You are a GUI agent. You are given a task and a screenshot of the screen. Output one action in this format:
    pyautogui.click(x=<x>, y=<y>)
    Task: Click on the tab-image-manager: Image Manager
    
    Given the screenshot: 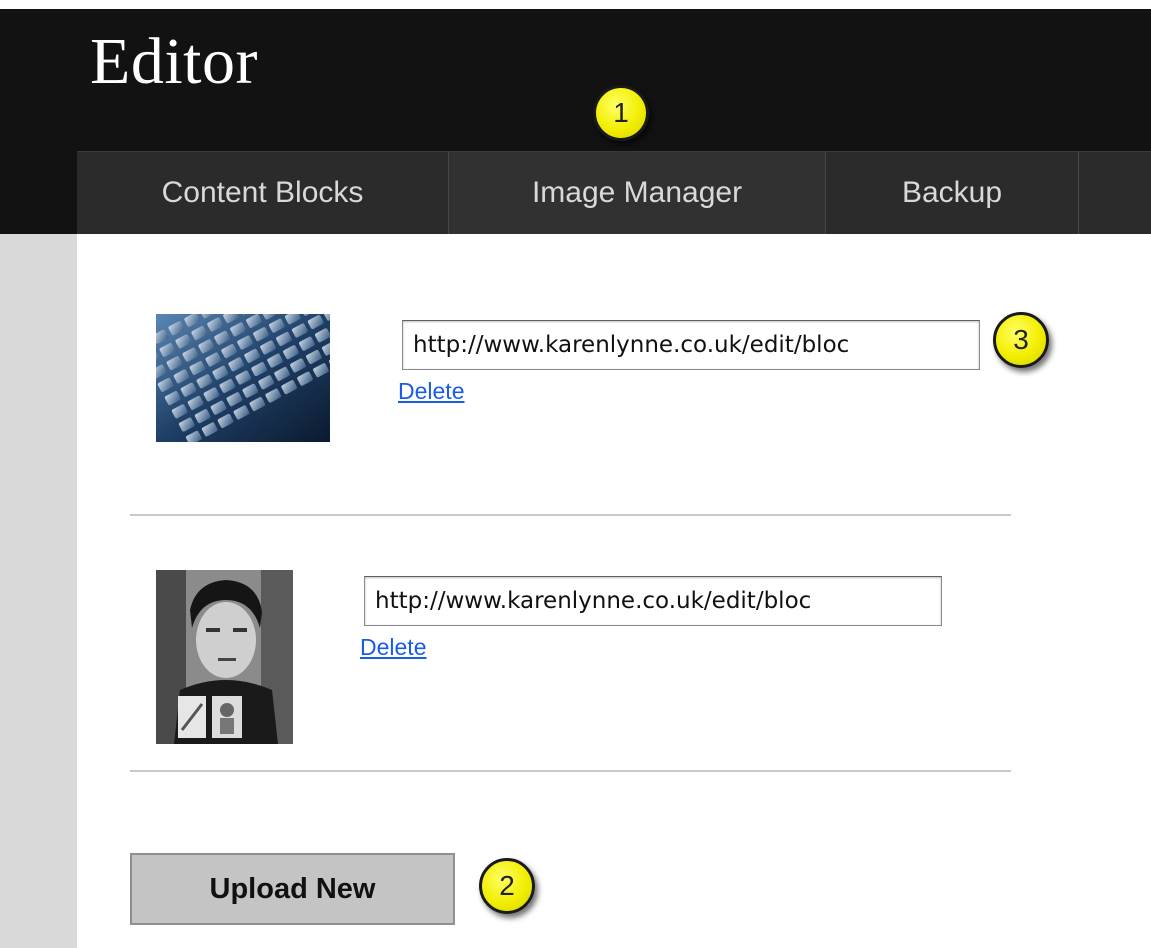 What is the action you would take?
    pyautogui.click(x=637, y=193)
    